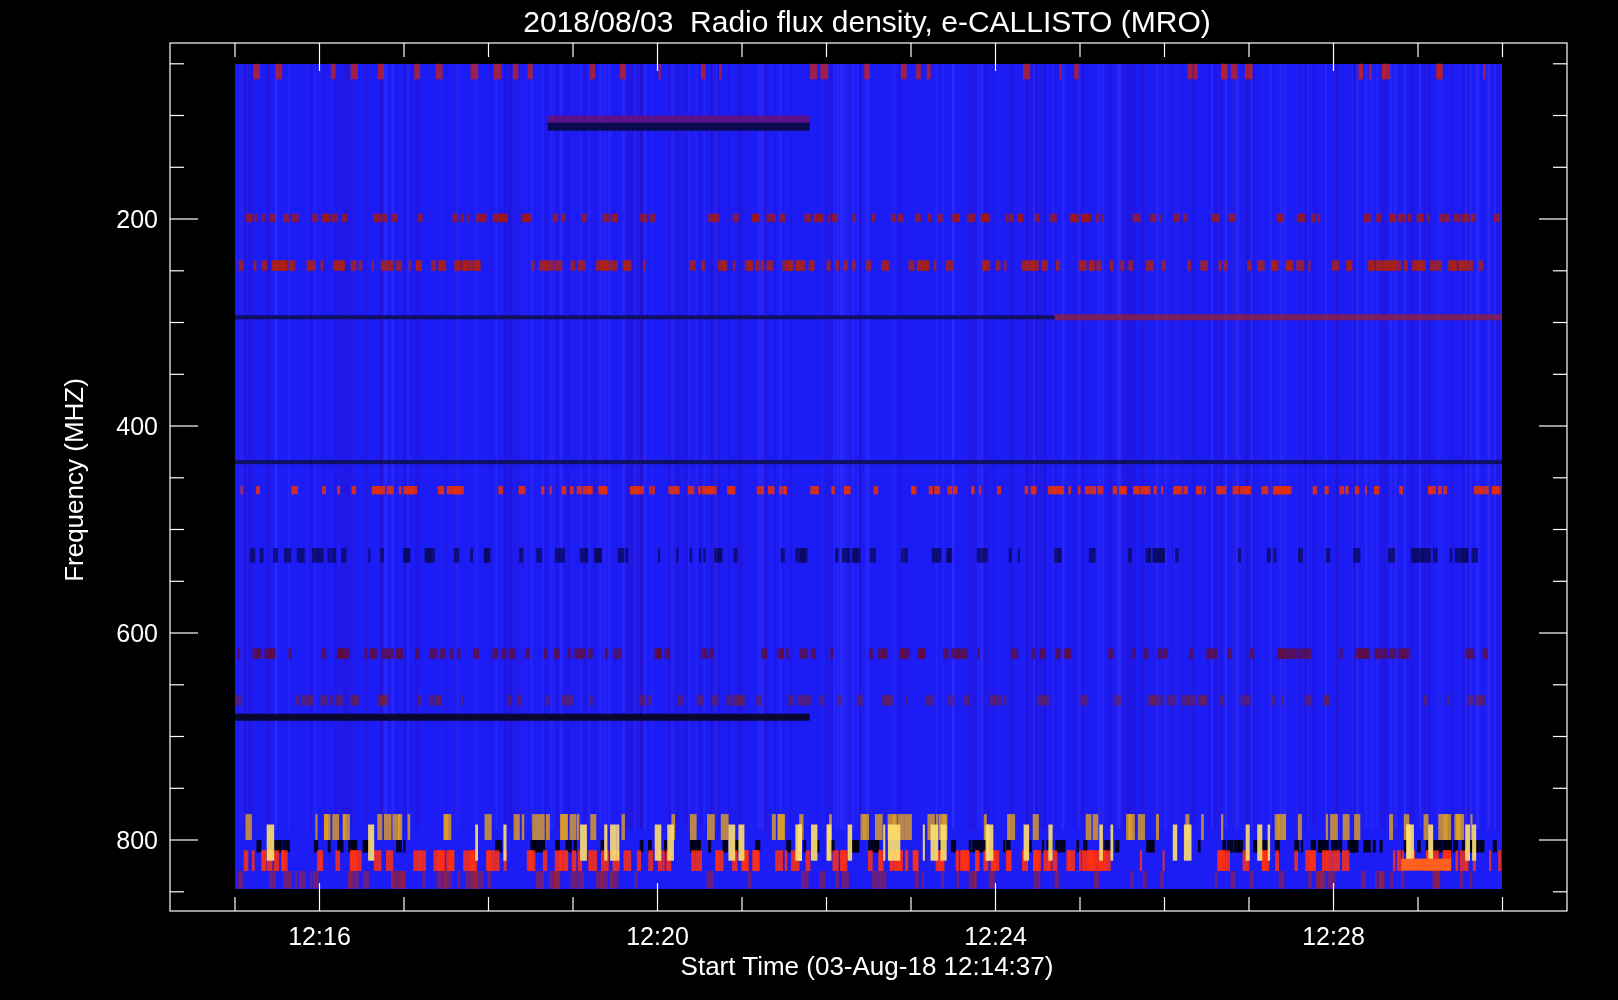 This screenshot has width=1618, height=1000. Describe the element at coordinates (137, 219) in the screenshot. I see `y-tick-label: 200` at that location.